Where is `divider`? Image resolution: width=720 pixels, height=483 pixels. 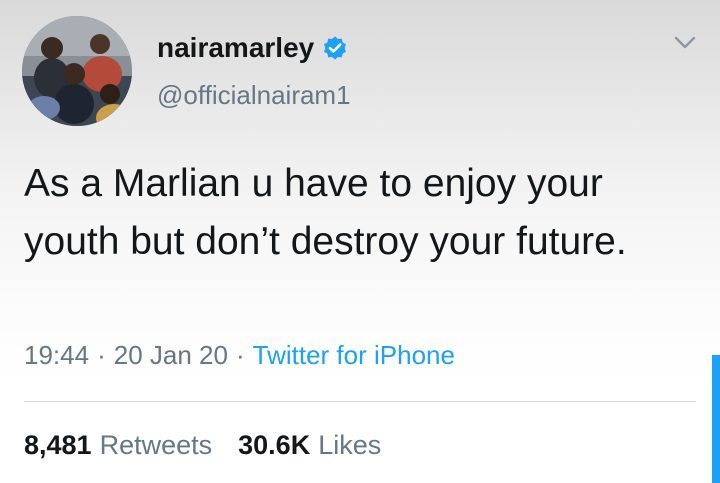 divider is located at coordinates (360, 401).